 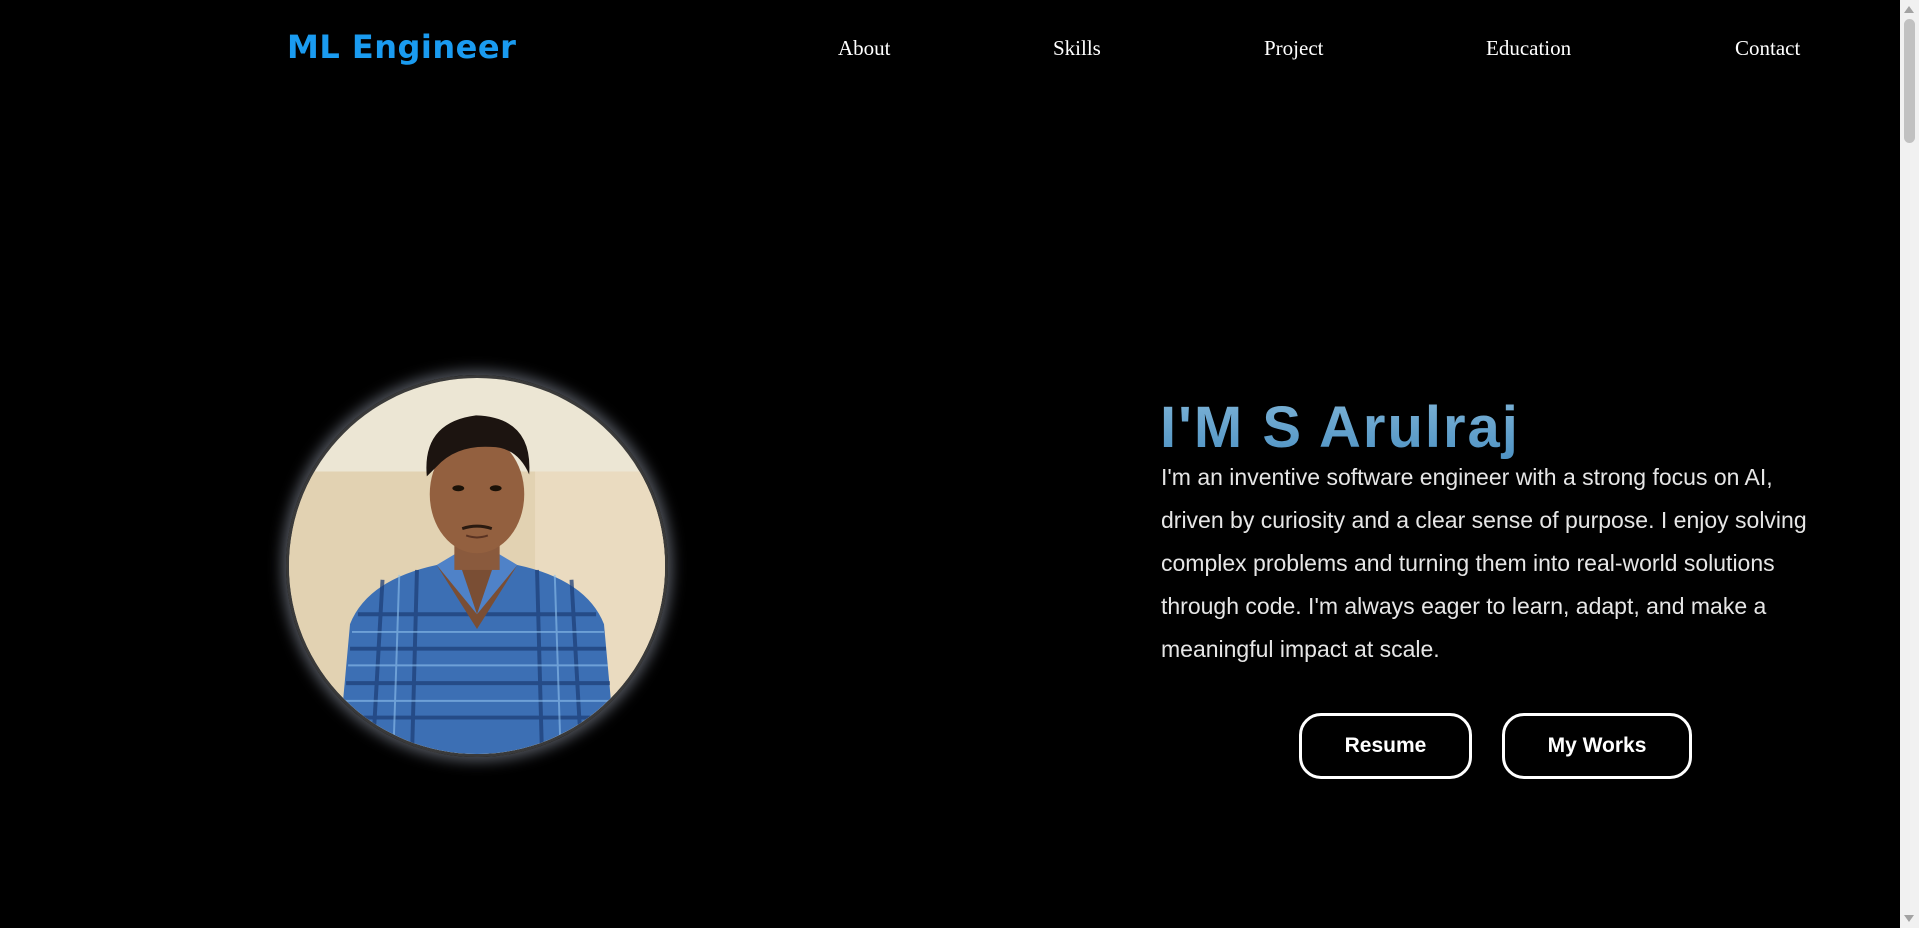 I want to click on nav-link-project: Project, so click(x=1293, y=48).